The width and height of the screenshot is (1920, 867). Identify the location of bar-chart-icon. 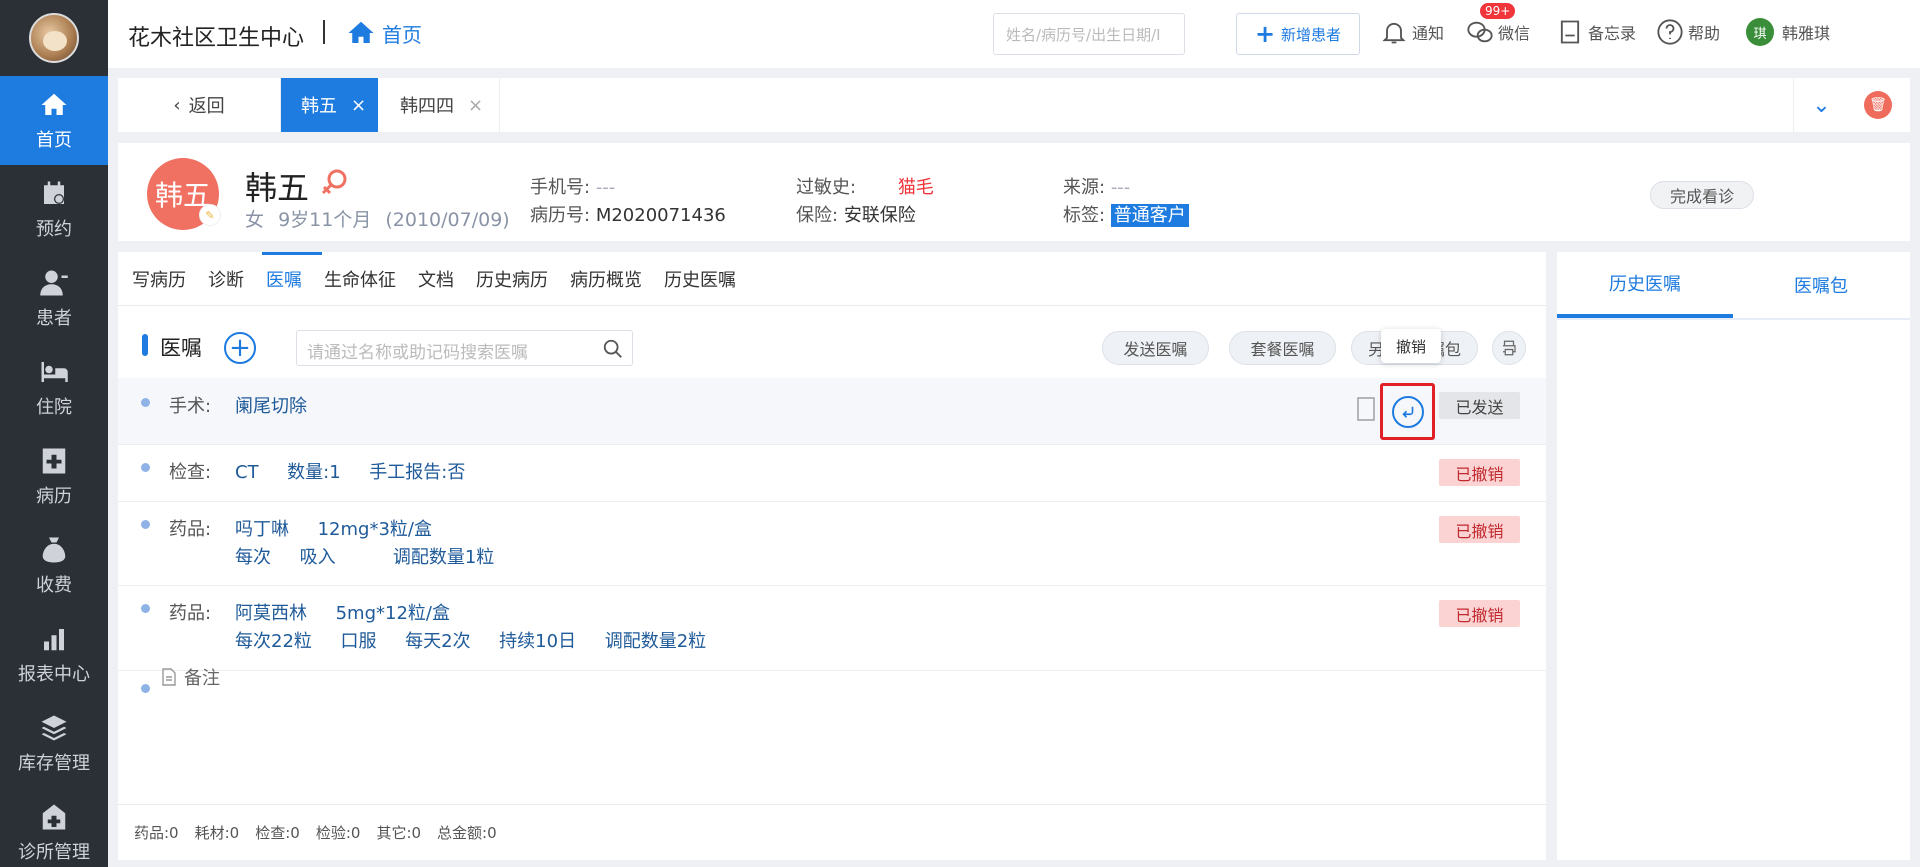
(54, 639).